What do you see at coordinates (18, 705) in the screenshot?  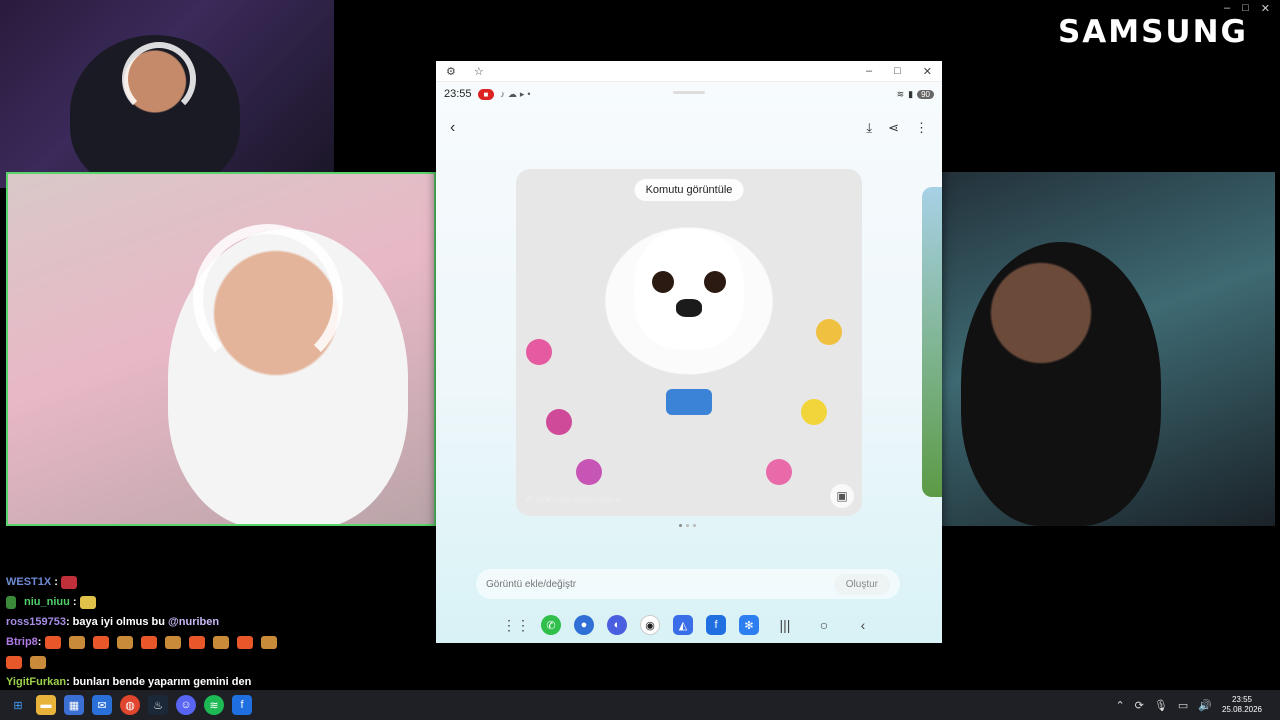 I see `windows-start-icon: ⊞` at bounding box center [18, 705].